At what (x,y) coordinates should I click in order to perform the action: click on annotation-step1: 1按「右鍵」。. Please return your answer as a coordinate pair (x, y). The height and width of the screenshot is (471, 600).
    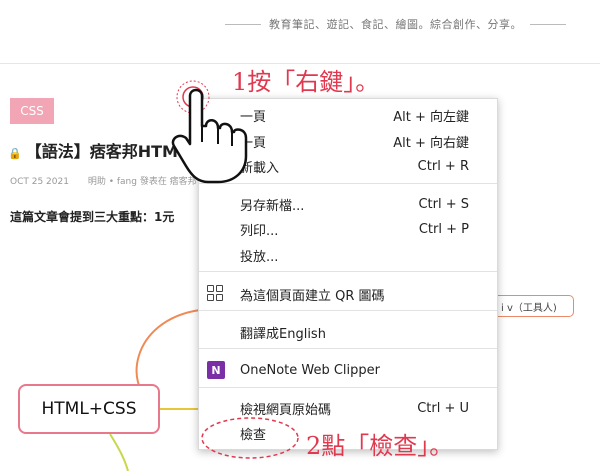
    Looking at the image, I should click on (306, 82).